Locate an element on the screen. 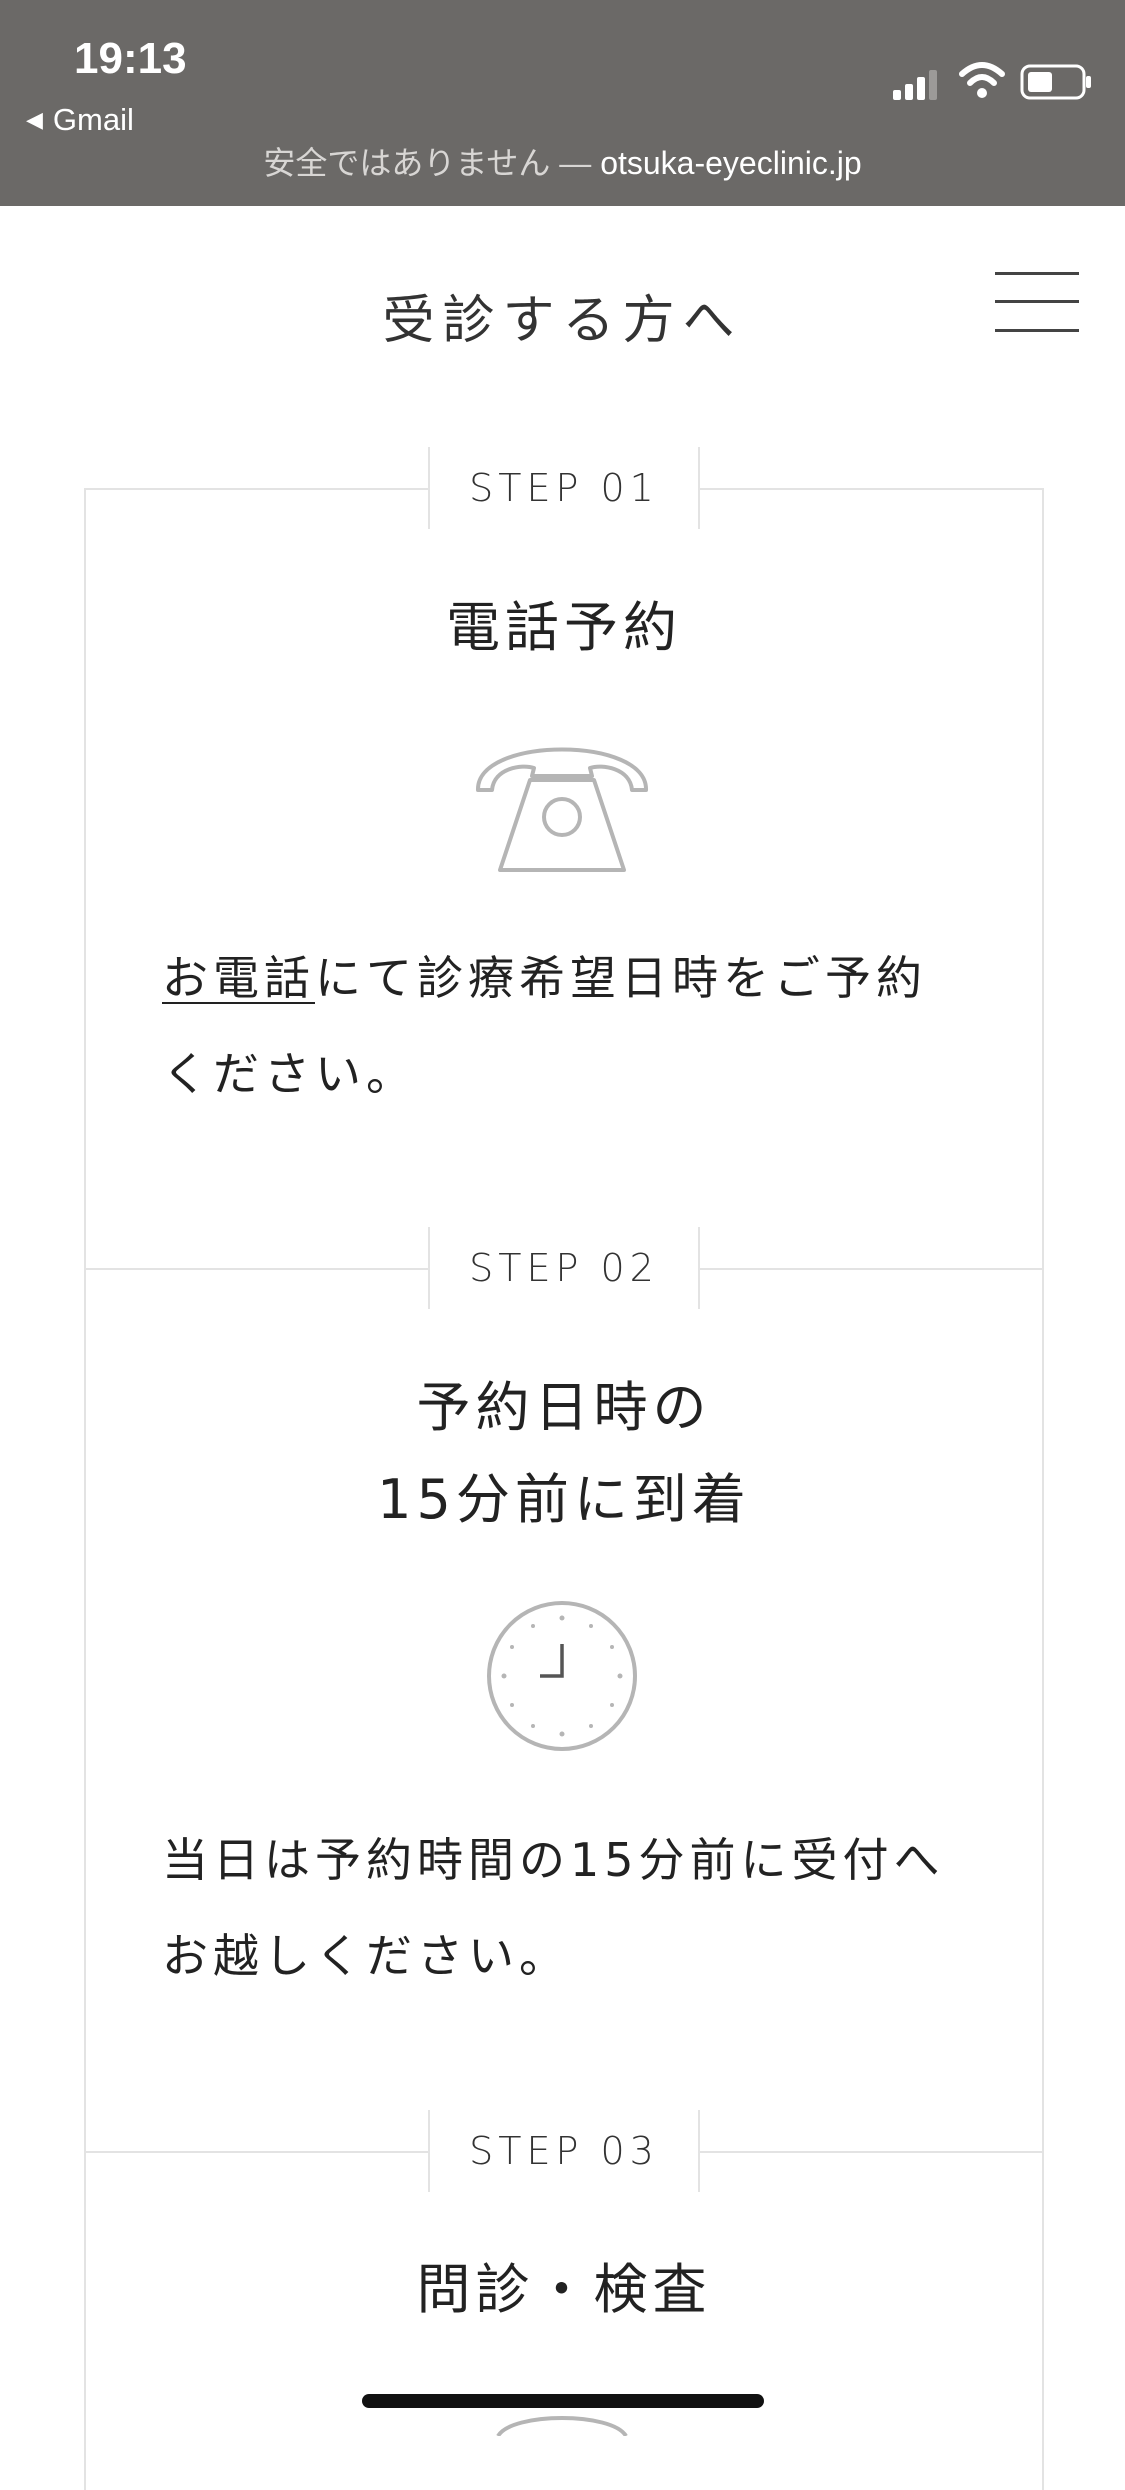 This screenshot has width=1125, height=2490. step-01-label: STEP 01 is located at coordinates (564, 488).